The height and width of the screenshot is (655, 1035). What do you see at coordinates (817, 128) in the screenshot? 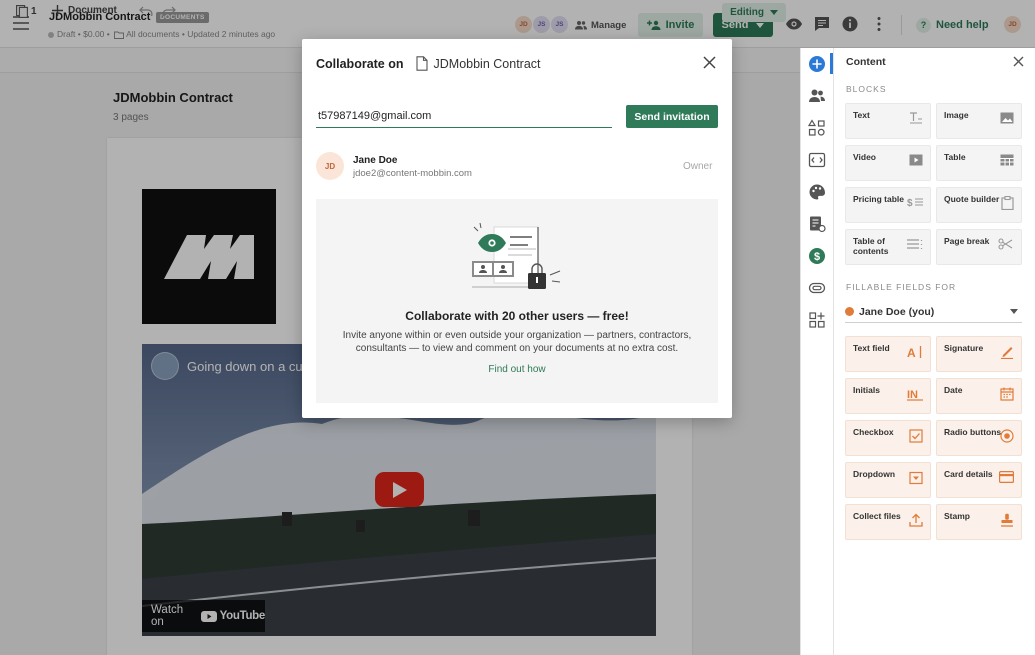
I see `design-shapes-icon` at bounding box center [817, 128].